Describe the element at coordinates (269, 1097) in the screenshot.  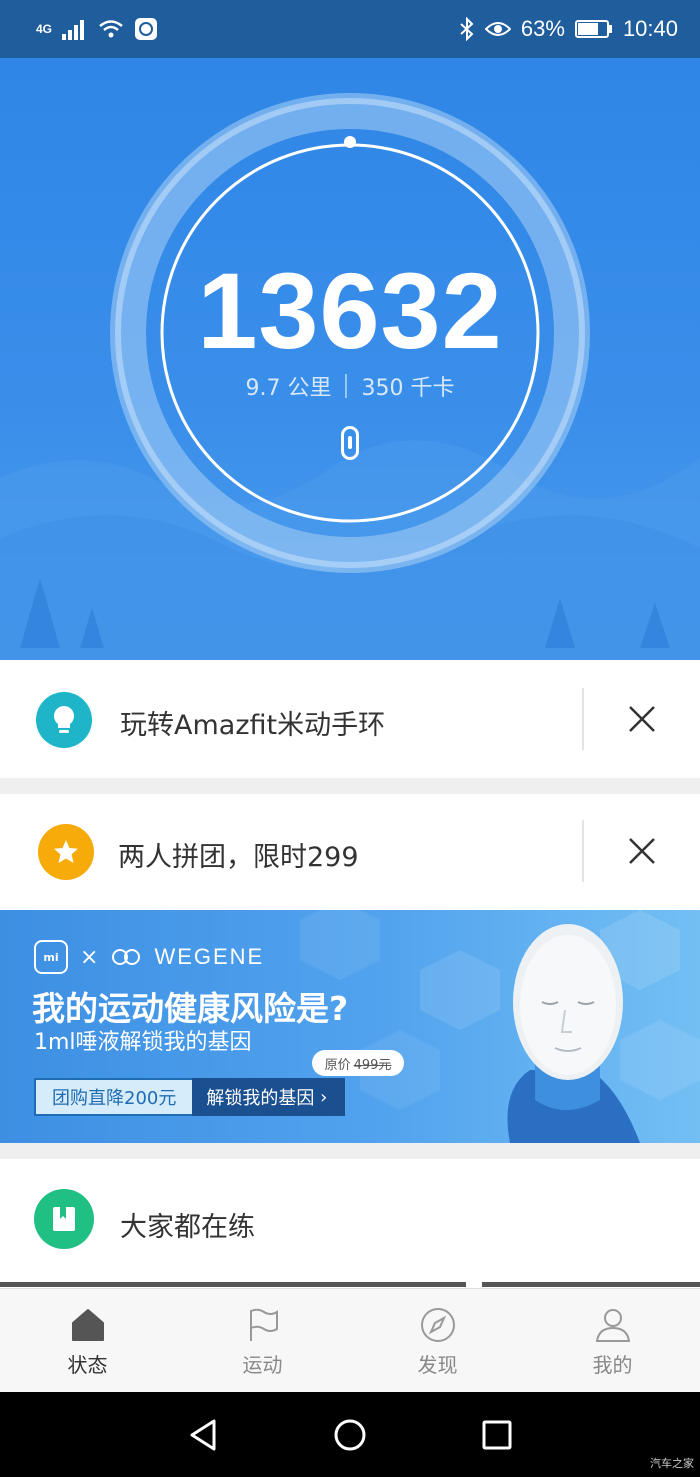
I see `unlock-genes-button: 解锁我的基因 ›` at that location.